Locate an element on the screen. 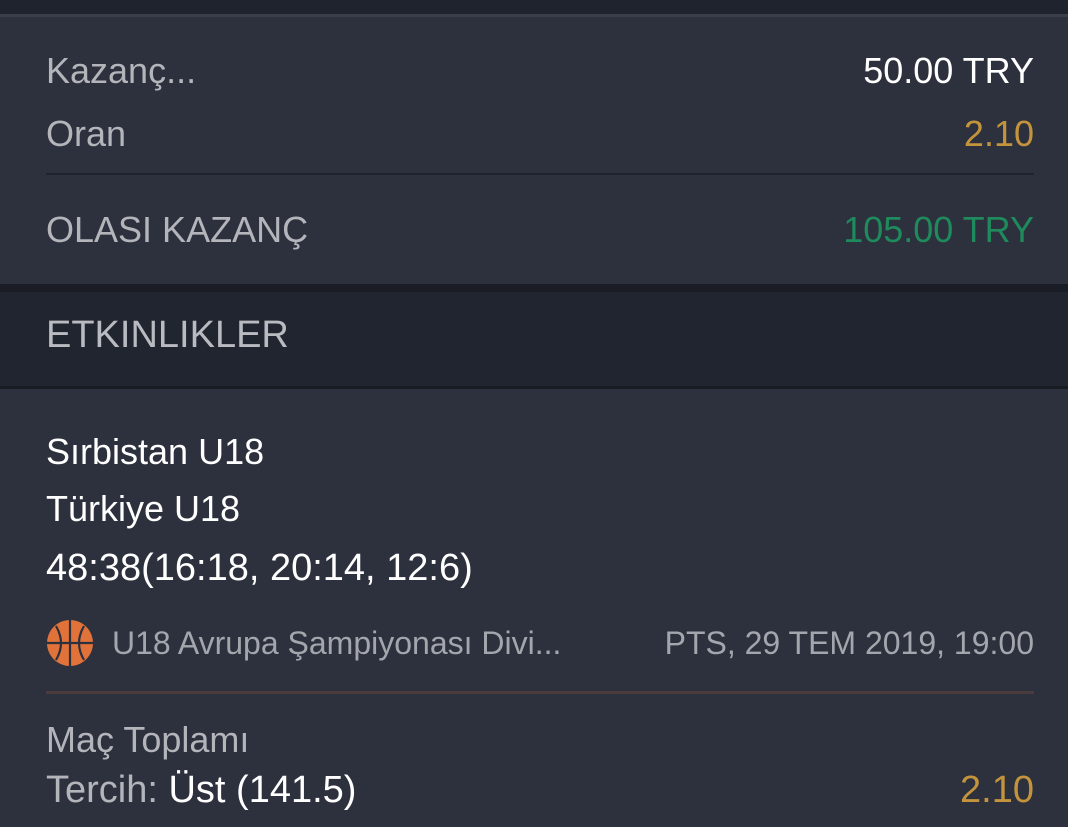  match-score: 48:38(16:18, 20:14, 12:6) is located at coordinates (259, 568).